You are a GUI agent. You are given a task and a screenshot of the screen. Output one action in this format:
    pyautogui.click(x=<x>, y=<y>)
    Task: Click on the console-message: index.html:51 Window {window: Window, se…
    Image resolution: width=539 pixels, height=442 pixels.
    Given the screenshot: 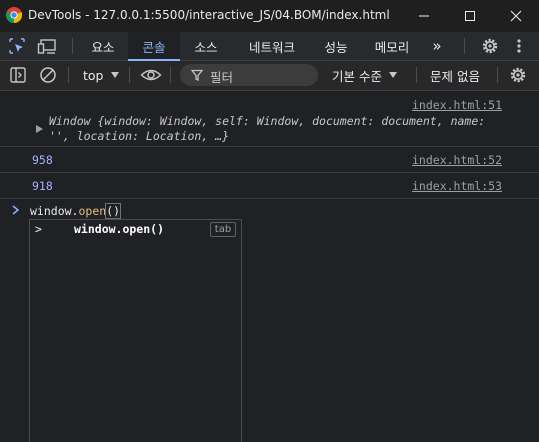 What is the action you would take?
    pyautogui.click(x=269, y=119)
    